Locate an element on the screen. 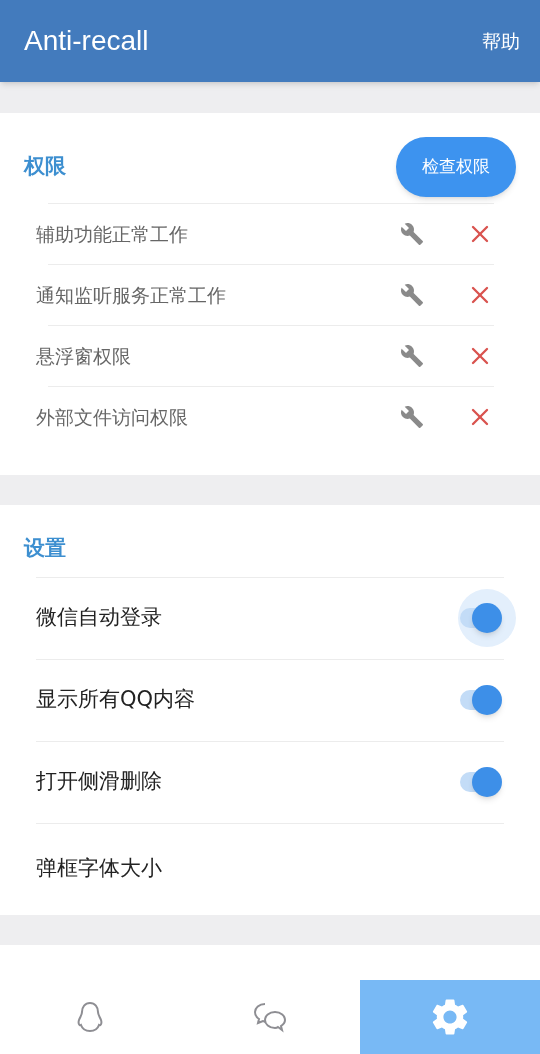 The width and height of the screenshot is (540, 1054). permission-label: 悬浮窗权限 is located at coordinates (84, 356).